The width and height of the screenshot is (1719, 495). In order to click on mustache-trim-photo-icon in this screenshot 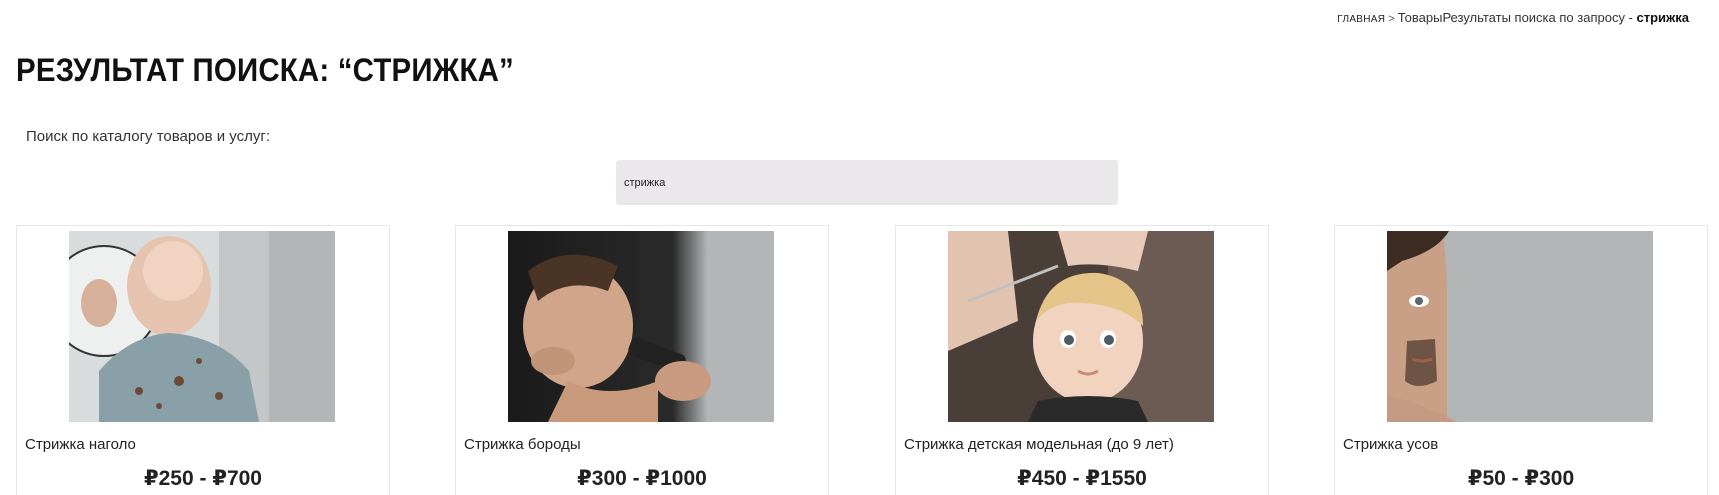, I will do `click(1520, 326)`.